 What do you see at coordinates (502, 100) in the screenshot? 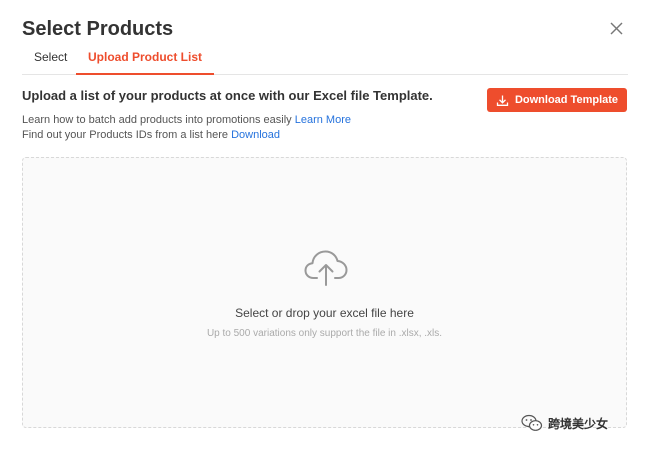
I see `download-icon` at bounding box center [502, 100].